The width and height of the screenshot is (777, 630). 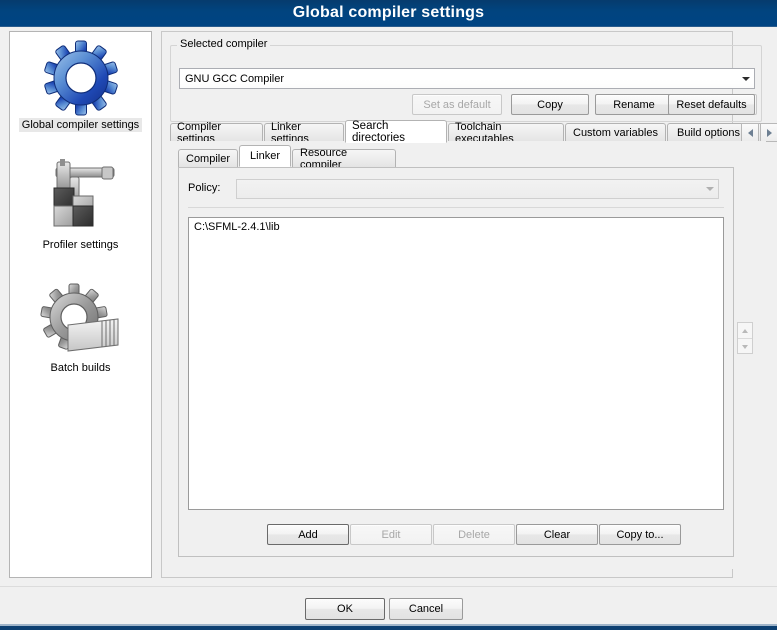 I want to click on tab-build-options: Build options, so click(x=708, y=132).